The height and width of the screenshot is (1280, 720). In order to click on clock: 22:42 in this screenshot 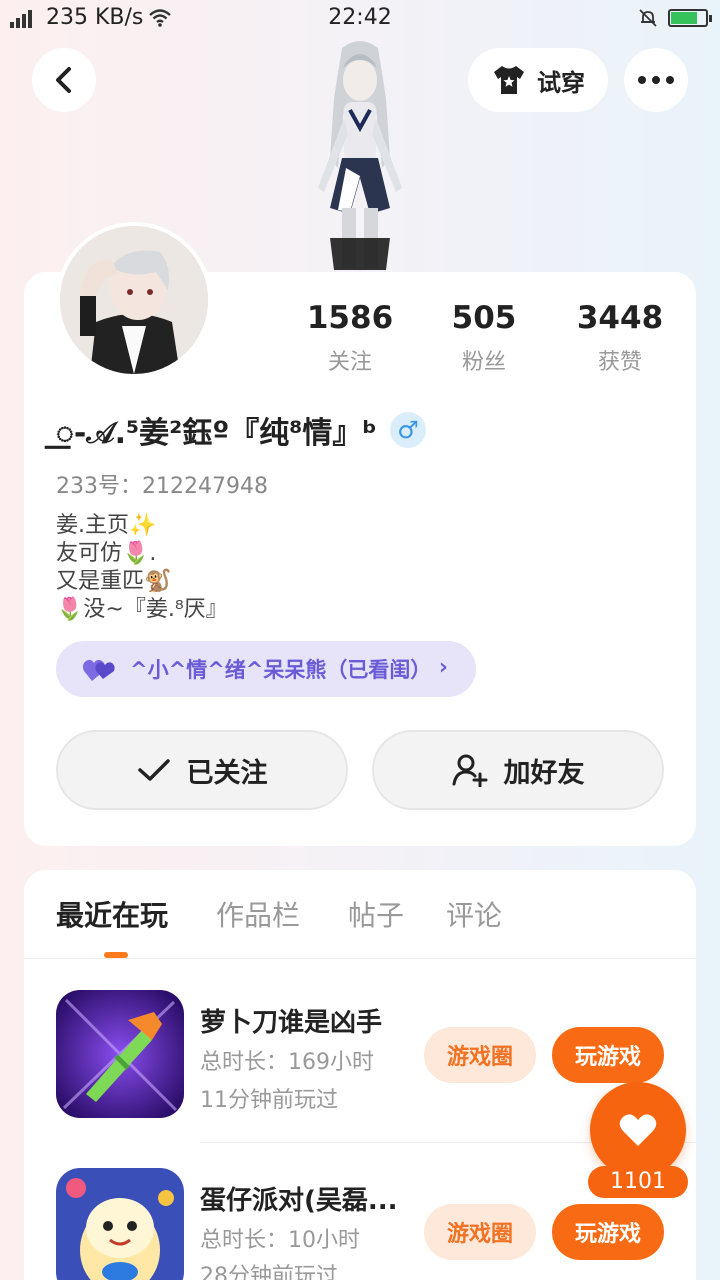, I will do `click(360, 17)`.